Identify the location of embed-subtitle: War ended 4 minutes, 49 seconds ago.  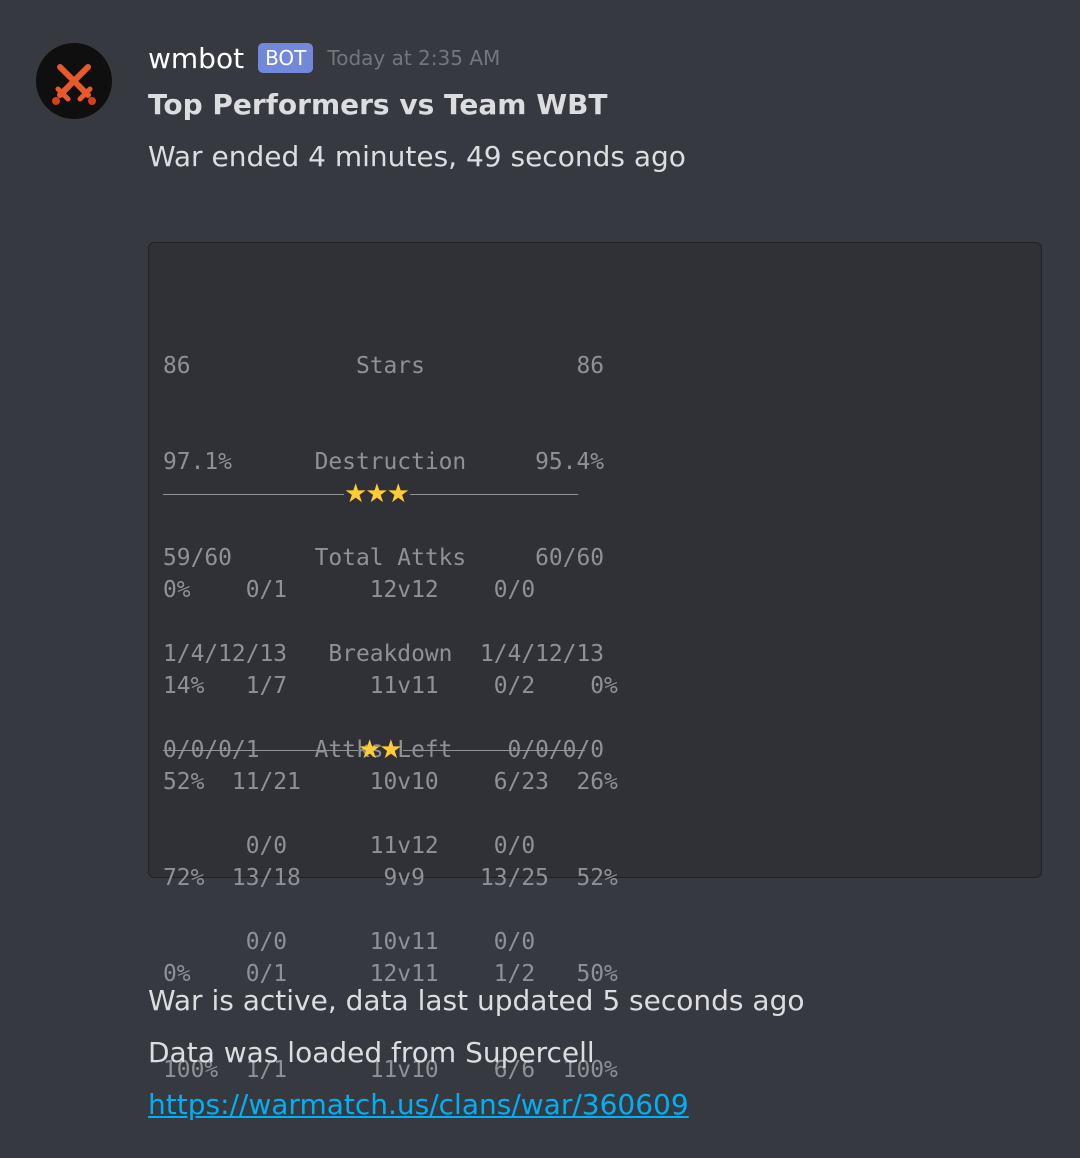
(417, 156).